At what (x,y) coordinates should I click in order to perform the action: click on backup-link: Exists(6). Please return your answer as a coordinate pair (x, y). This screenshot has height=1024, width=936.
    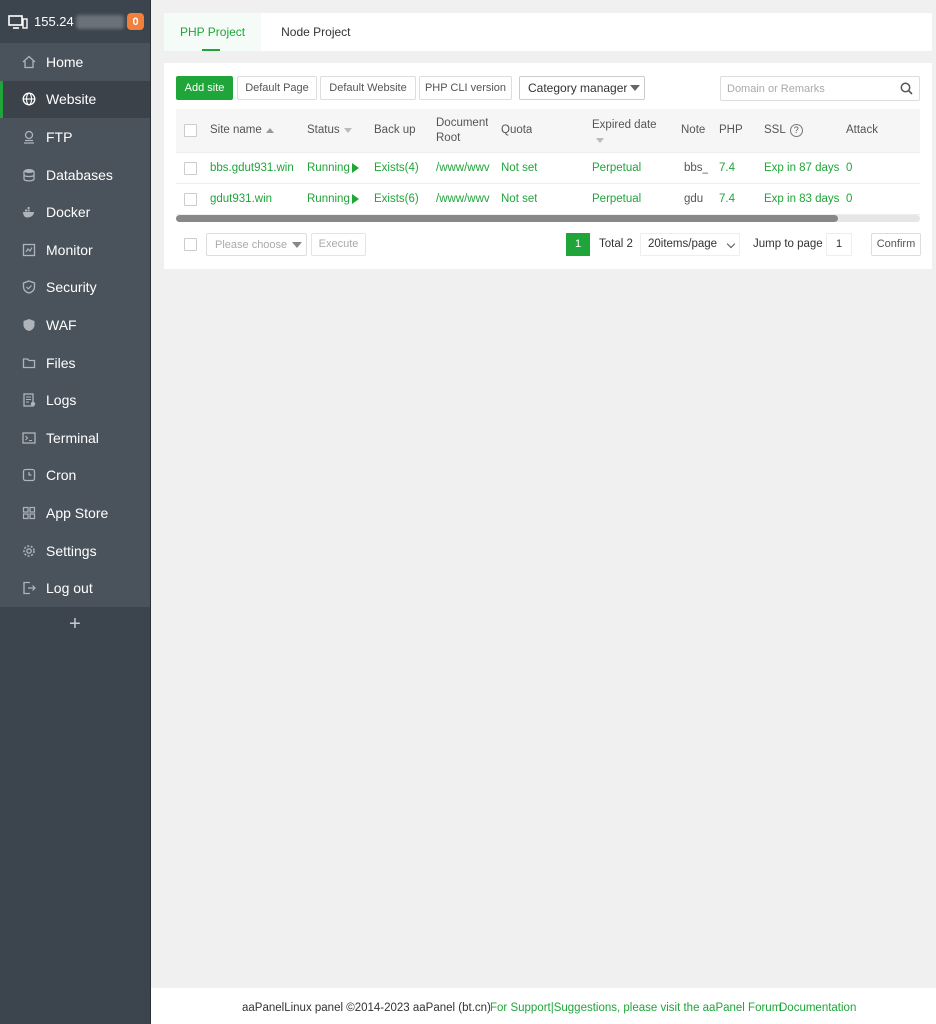
    Looking at the image, I should click on (396, 199).